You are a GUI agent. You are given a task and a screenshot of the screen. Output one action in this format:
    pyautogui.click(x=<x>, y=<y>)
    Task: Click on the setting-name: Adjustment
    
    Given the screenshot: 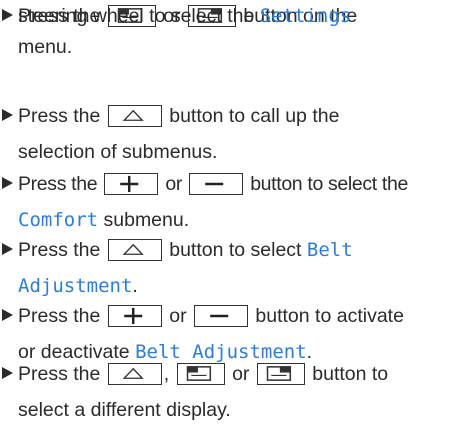 What is the action you would take?
    pyautogui.click(x=75, y=286)
    